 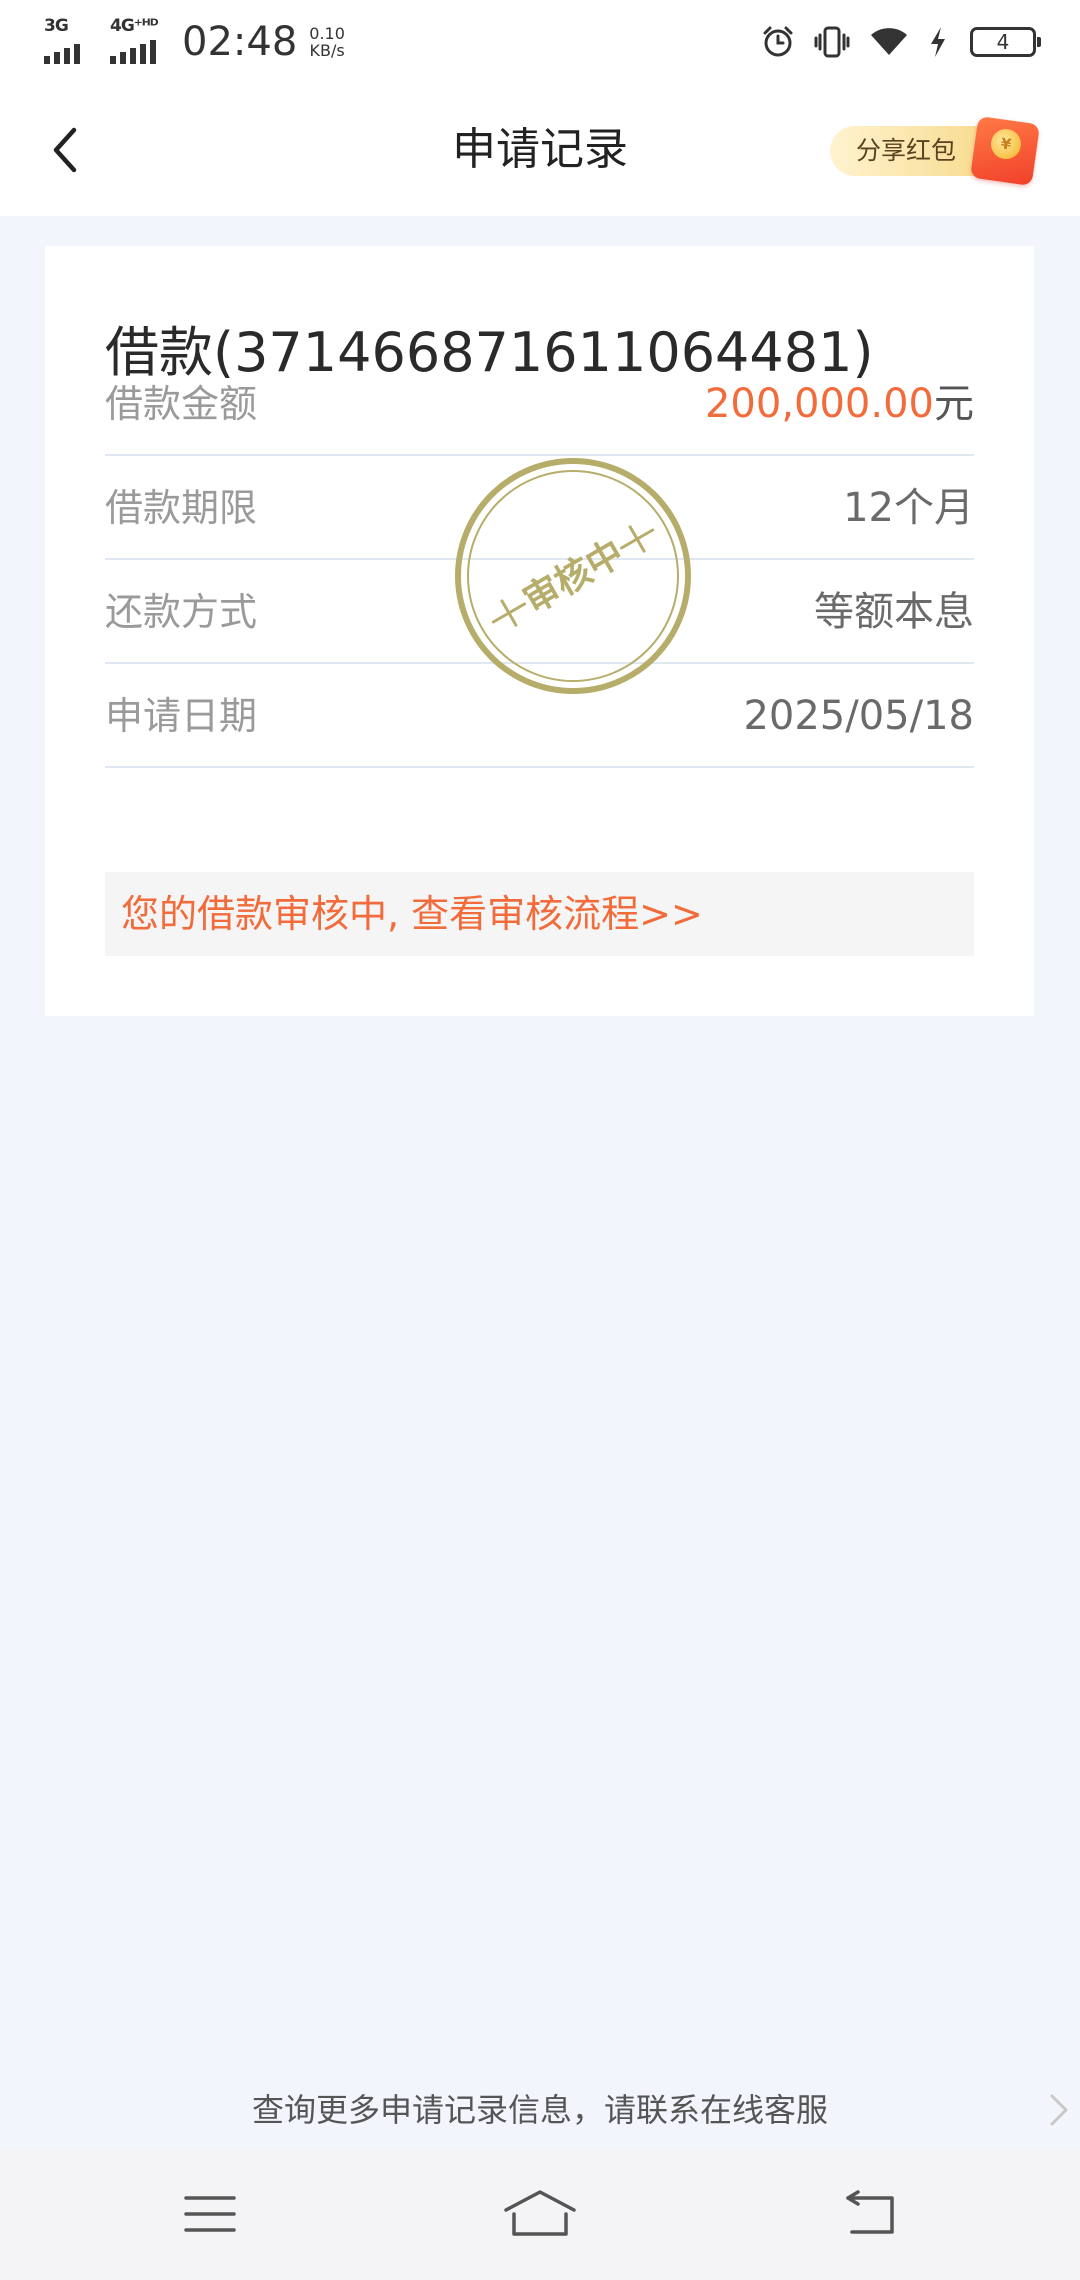 What do you see at coordinates (1006, 144) in the screenshot?
I see `coin-icon: ¥` at bounding box center [1006, 144].